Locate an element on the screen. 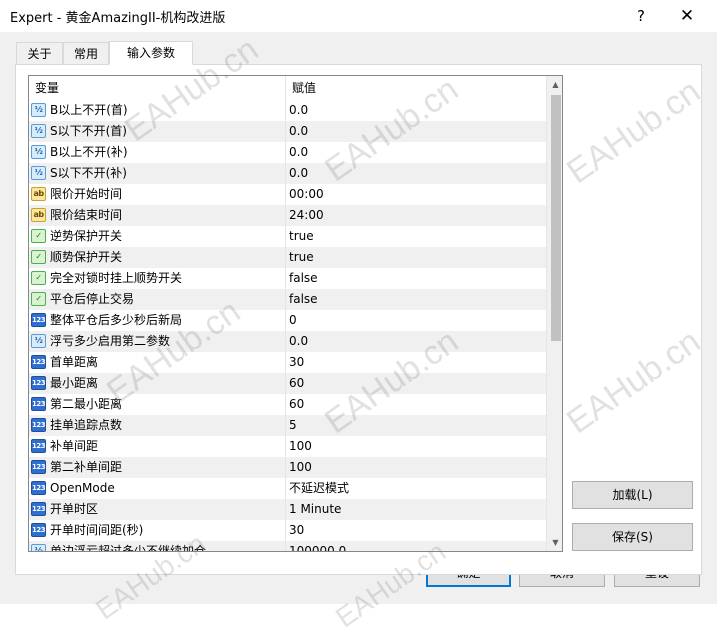 Image resolution: width=717 pixels, height=634 pixels. title-bar: Expert - 黄金AmazingII-机构改进版 ? ✕ is located at coordinates (358, 16).